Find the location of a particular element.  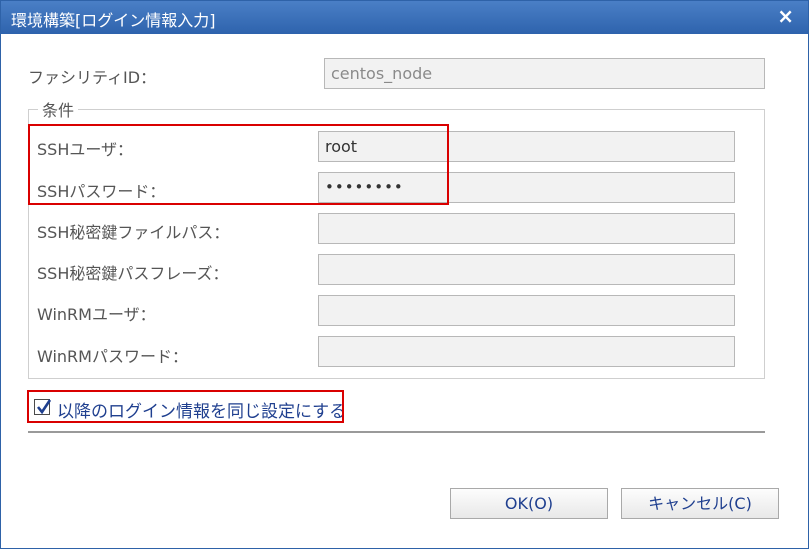

ssh-credentials-highlight is located at coordinates (238, 164).